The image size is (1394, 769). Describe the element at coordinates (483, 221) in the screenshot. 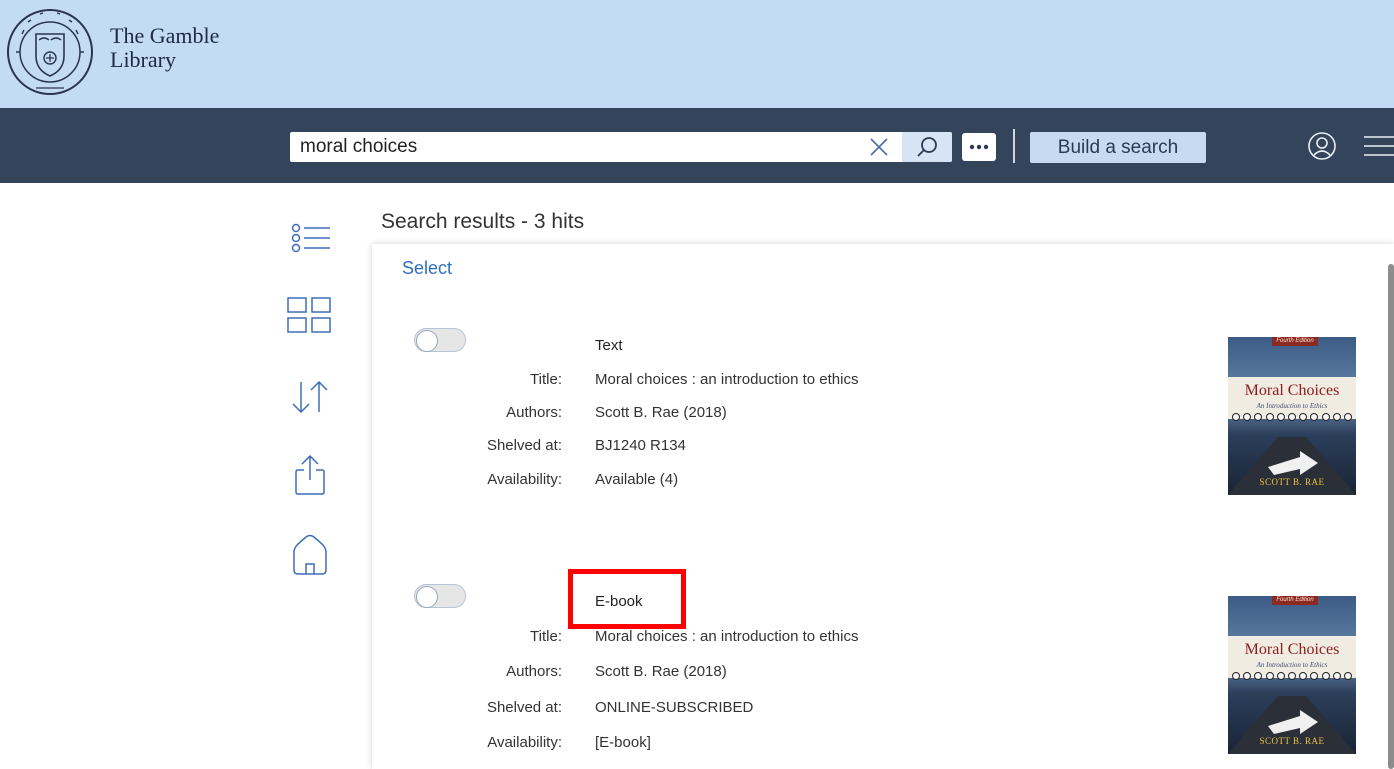

I see `results-heading: Search results - 3 hits` at that location.